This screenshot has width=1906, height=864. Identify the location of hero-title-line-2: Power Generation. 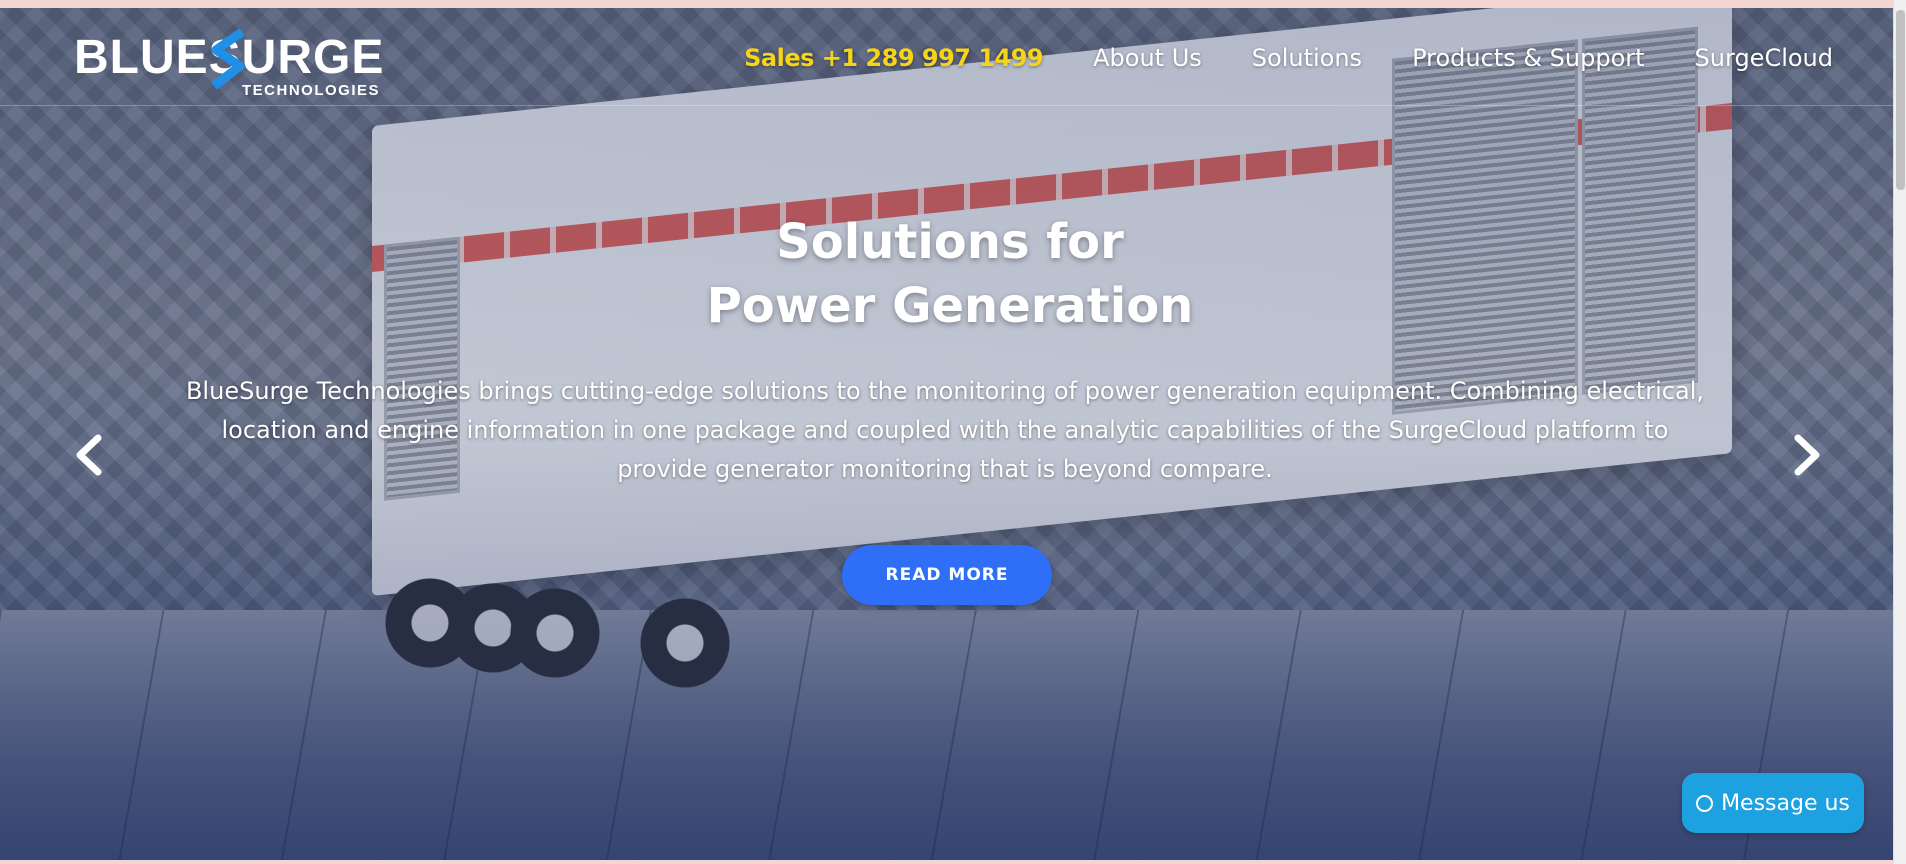
(950, 306).